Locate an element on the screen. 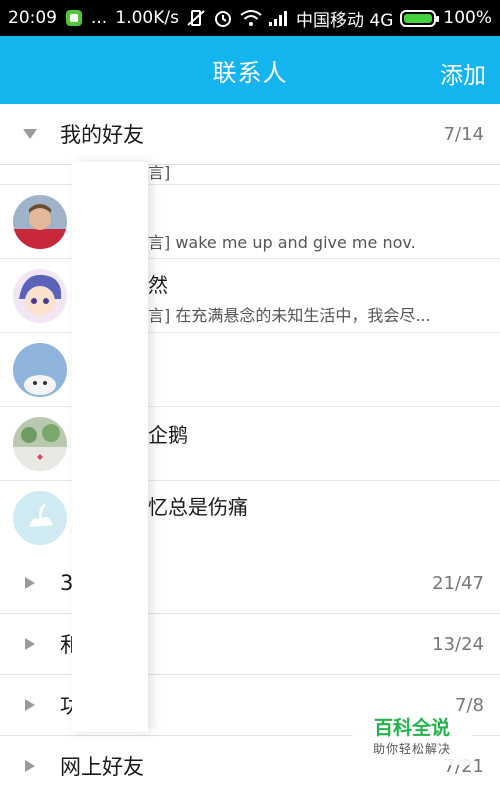  watermark: 百科全说 助你轻松解决 is located at coordinates (412, 739).